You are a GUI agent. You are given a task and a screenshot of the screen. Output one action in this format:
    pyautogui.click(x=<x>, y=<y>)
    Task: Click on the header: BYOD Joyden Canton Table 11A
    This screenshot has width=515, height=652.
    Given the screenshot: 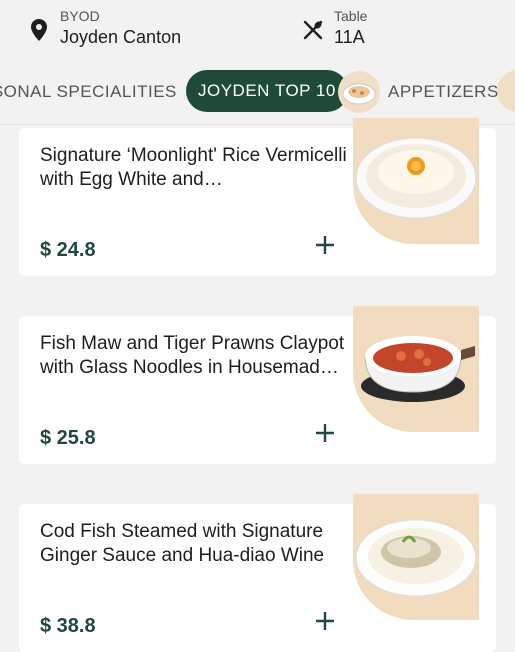 What is the action you would take?
    pyautogui.click(x=257, y=30)
    